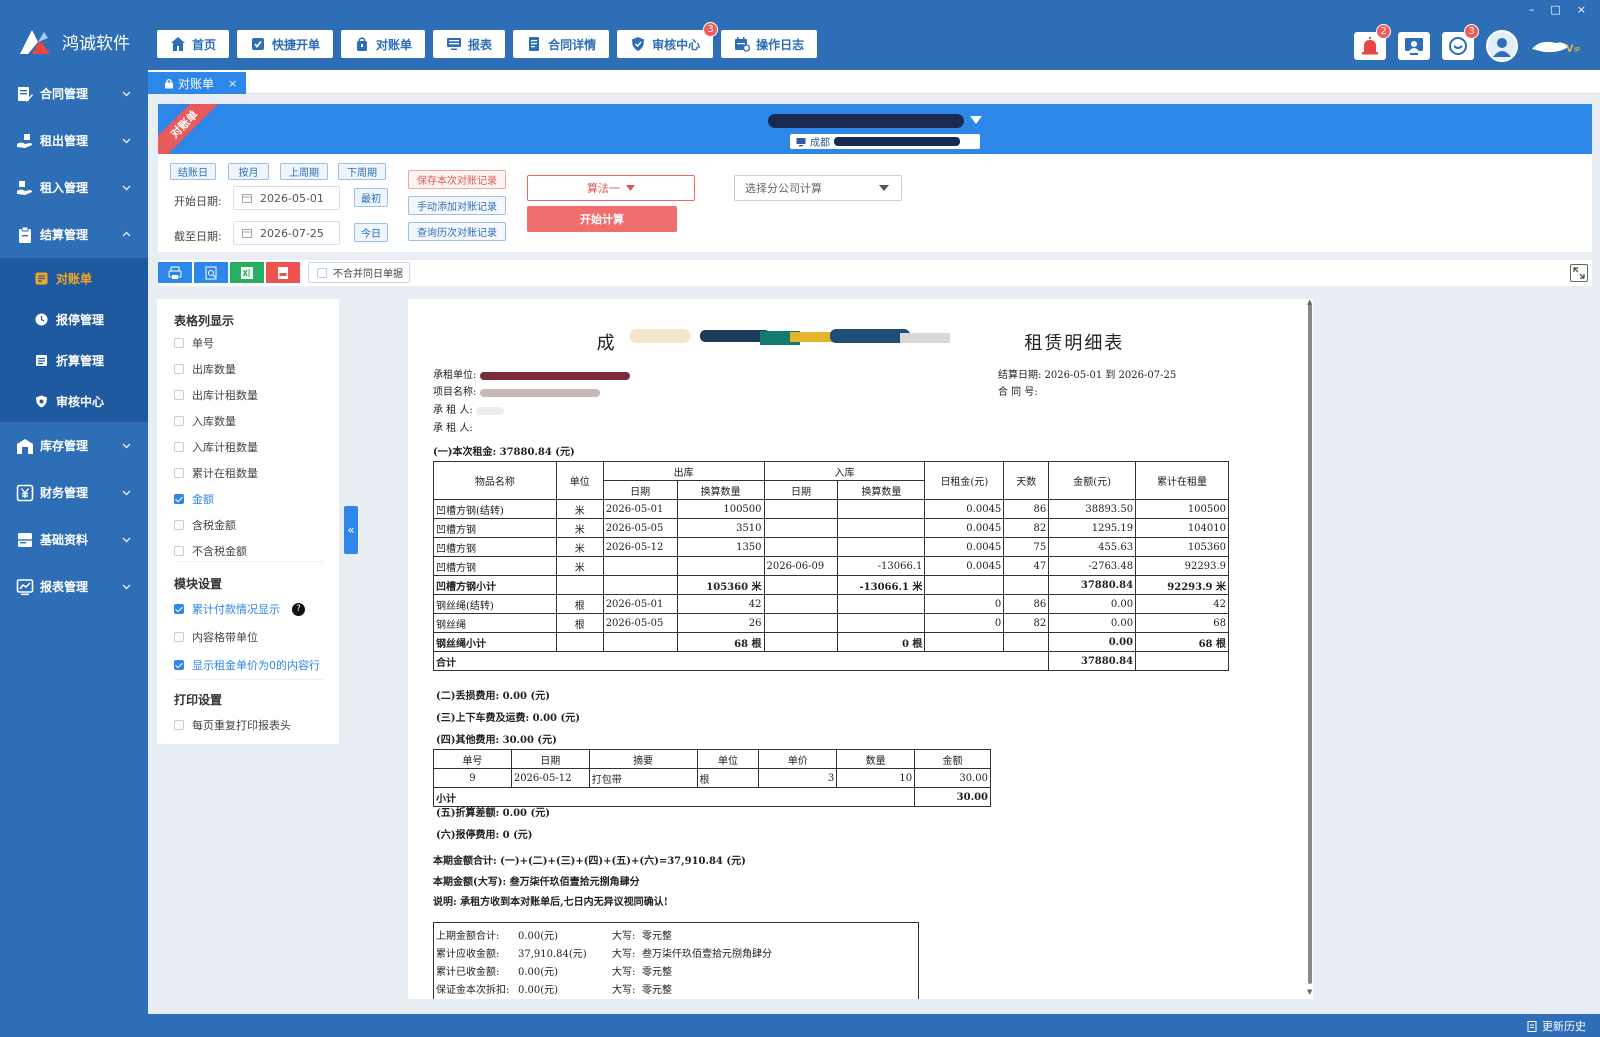  I want to click on update-history-button: 更新历史, so click(1556, 1026).